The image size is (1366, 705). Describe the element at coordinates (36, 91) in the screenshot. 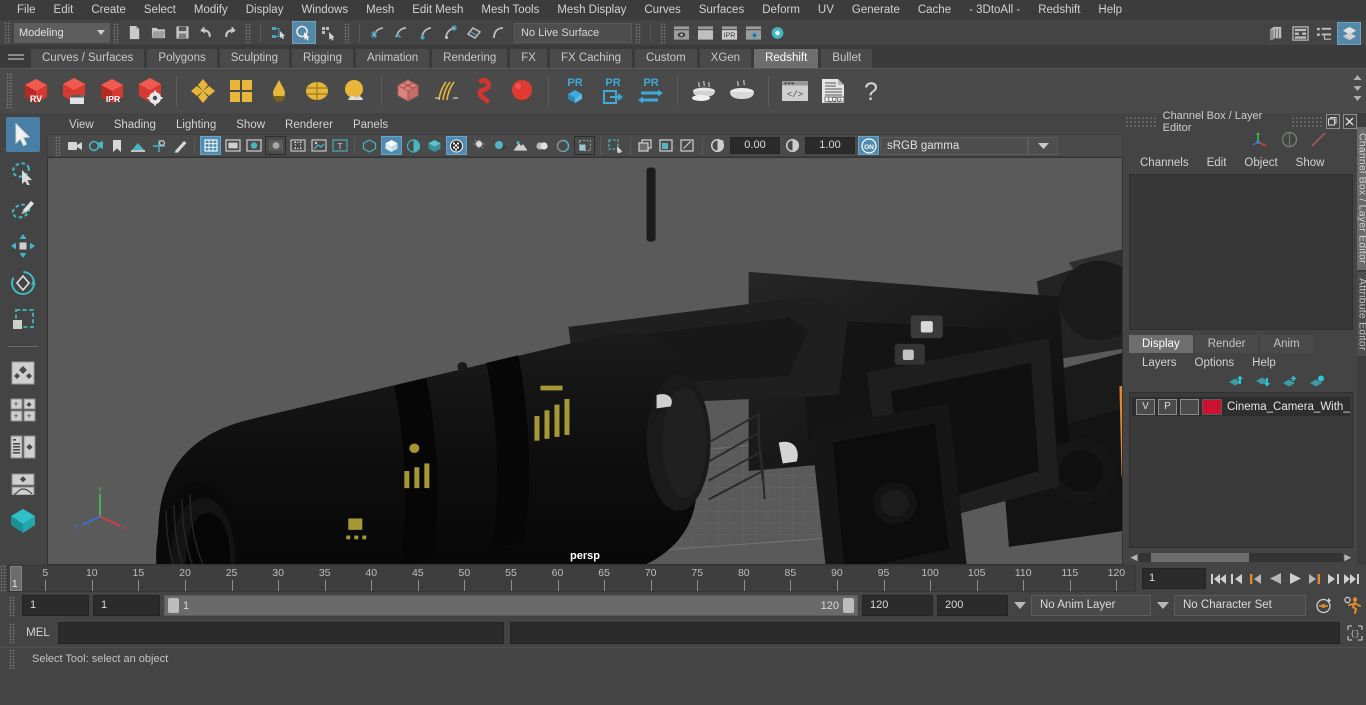

I see `redshift-rv-icon: RV` at that location.